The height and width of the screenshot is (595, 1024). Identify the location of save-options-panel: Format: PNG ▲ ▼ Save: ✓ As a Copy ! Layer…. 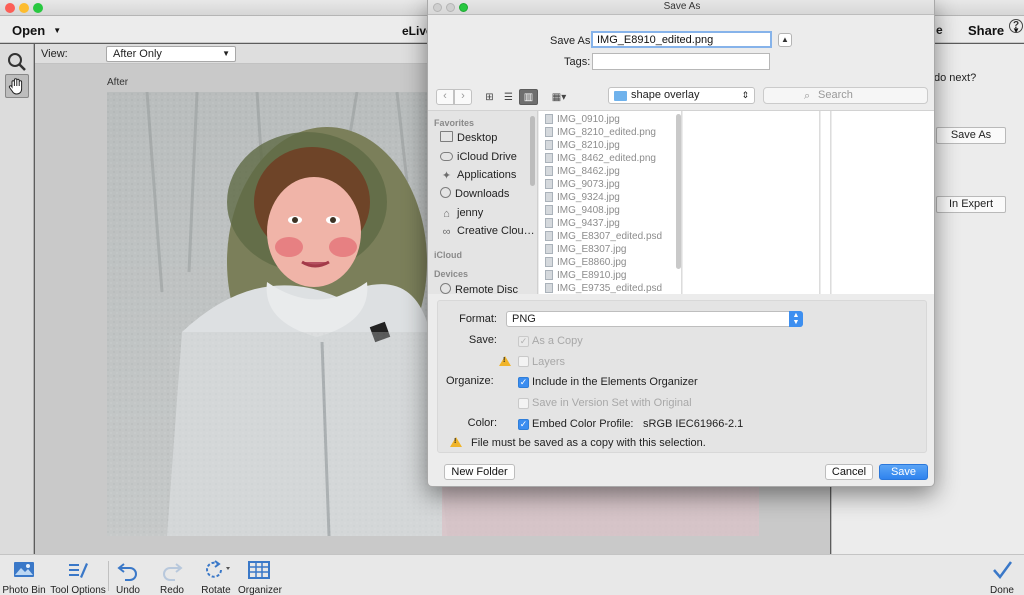
(682, 376).